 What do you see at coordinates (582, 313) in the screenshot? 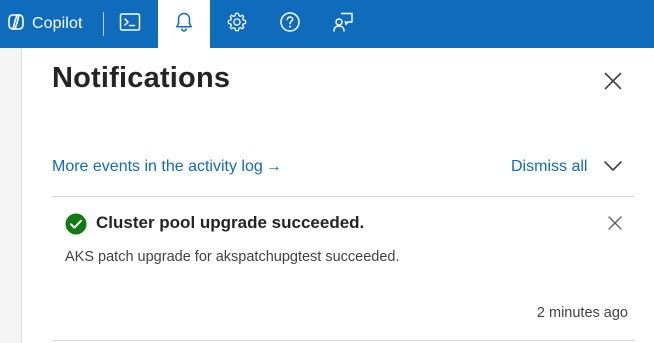
I see `notification-timestamp: 2 minutes ago` at bounding box center [582, 313].